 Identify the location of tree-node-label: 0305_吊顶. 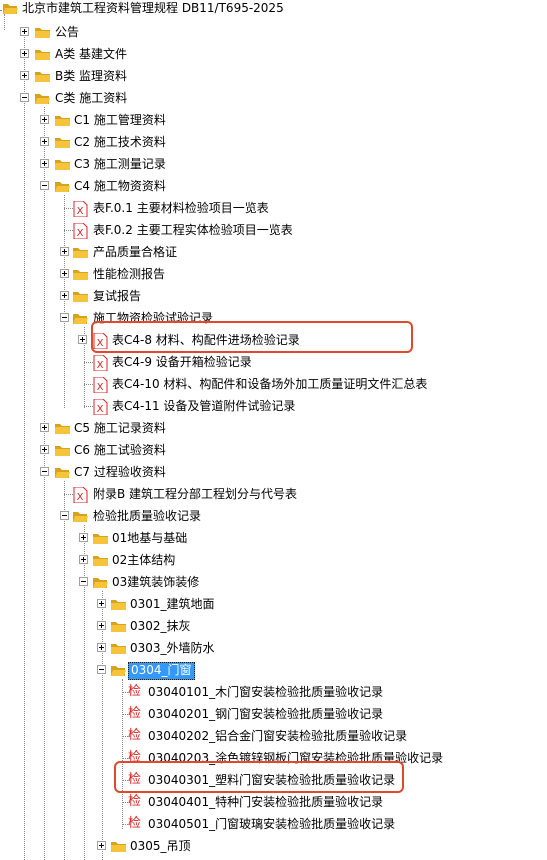
(160, 846).